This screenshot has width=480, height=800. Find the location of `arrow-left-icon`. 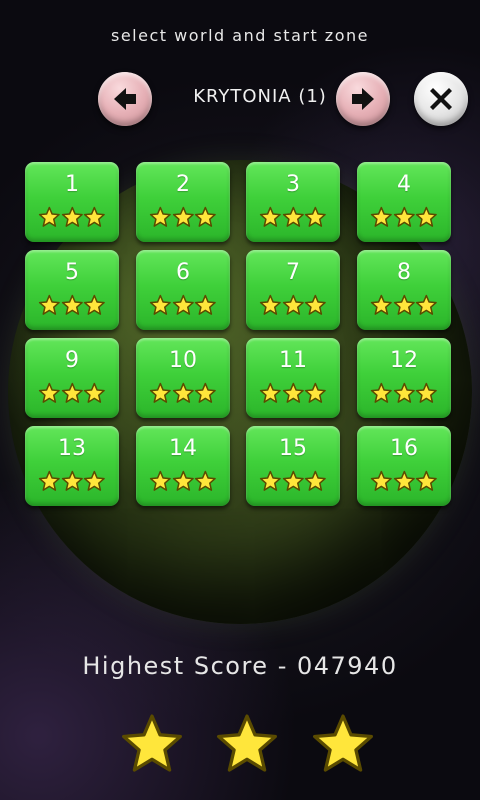

arrow-left-icon is located at coordinates (125, 99).